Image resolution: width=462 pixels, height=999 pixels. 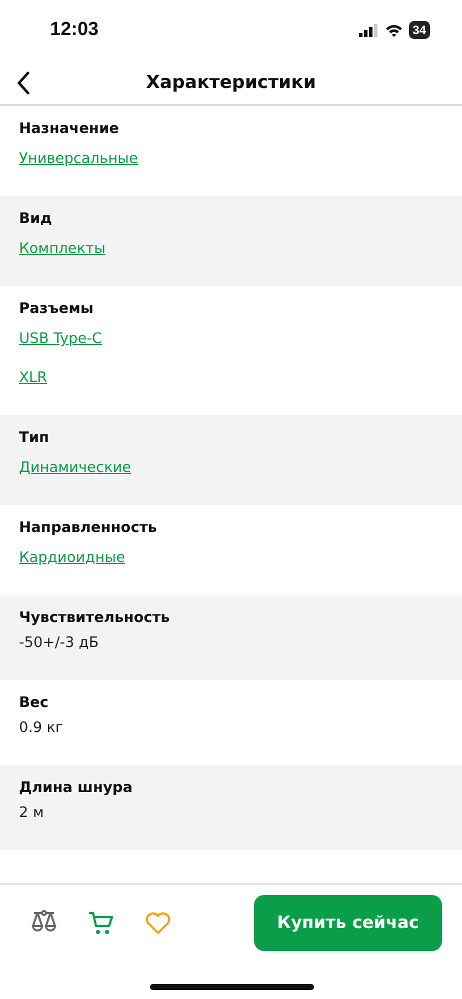 I want to click on buy-now-button: Купить сейчас, so click(x=348, y=923).